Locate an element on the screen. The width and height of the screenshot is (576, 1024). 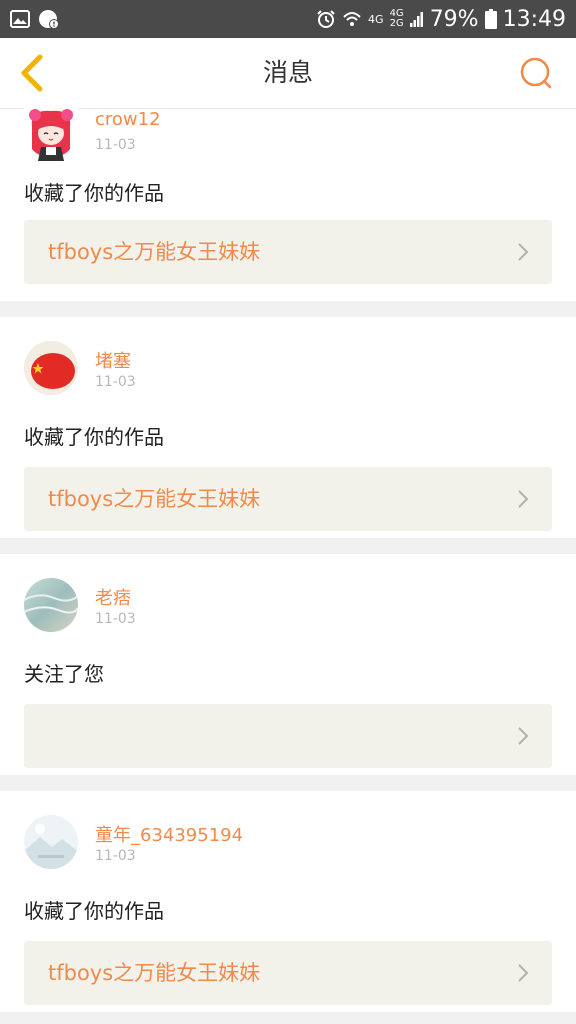
landscape-avatar is located at coordinates (51, 842).